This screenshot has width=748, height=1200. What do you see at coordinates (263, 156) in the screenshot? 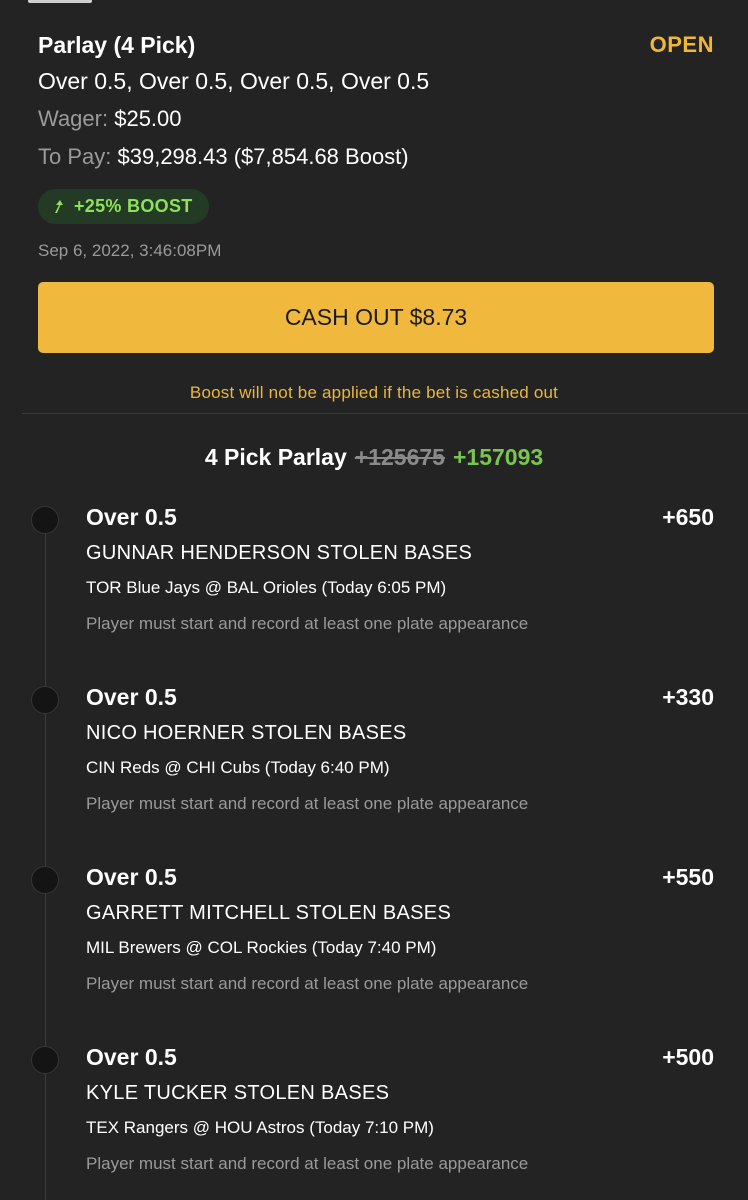
I see `to-pay-value: $39,298.43 ($7,854.68 Boost)` at bounding box center [263, 156].